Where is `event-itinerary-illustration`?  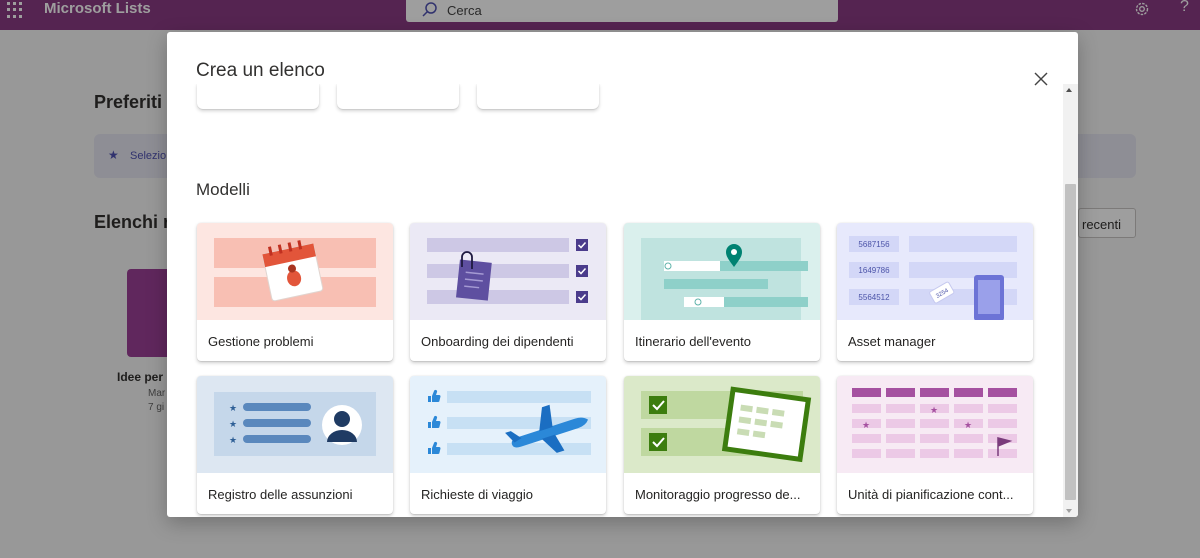 event-itinerary-illustration is located at coordinates (722, 271).